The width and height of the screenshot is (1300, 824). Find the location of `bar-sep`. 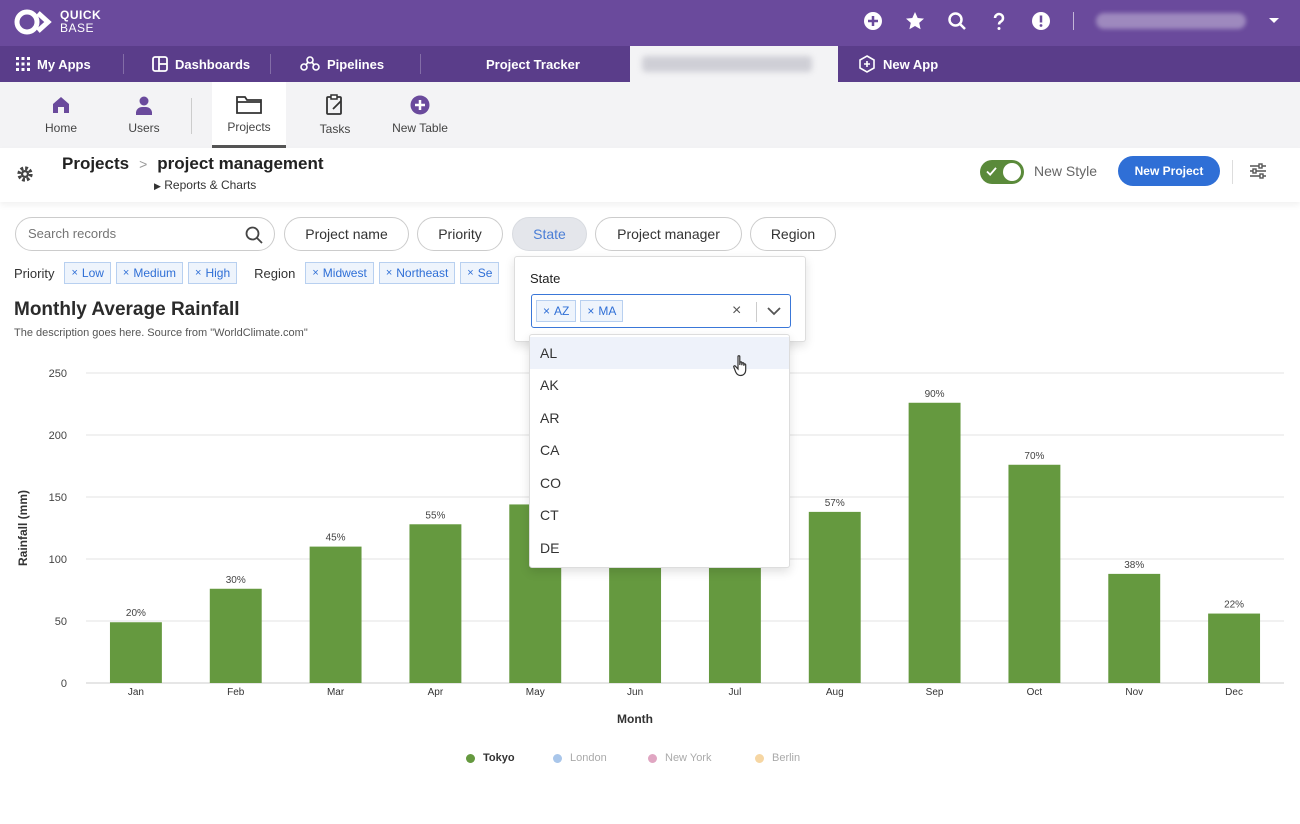

bar-sep is located at coordinates (934, 542).